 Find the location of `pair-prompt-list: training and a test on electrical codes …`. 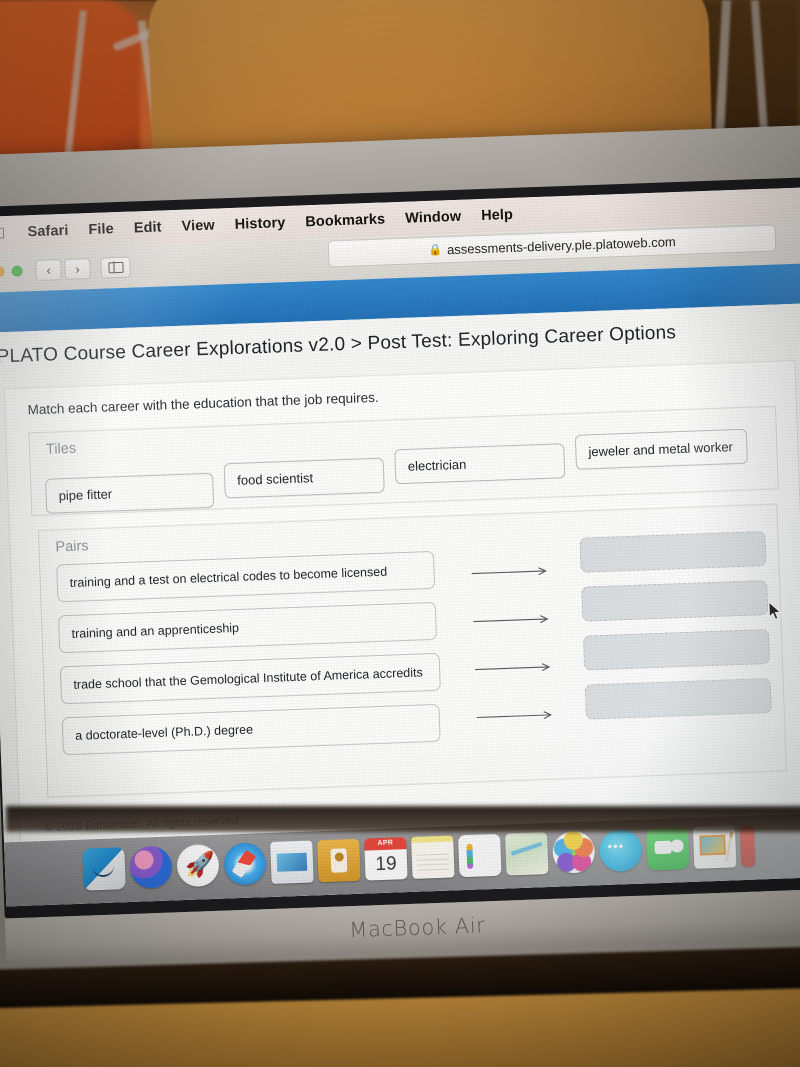

pair-prompt-list: training and a test on electrical codes … is located at coordinates (259, 659).